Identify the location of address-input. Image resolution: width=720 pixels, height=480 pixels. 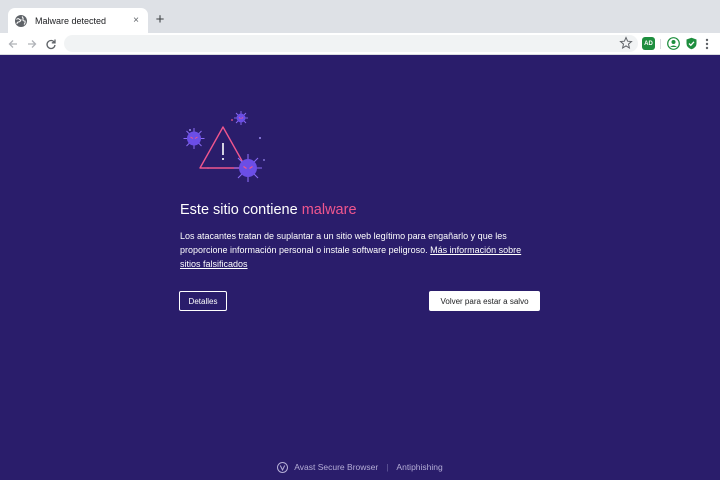
(351, 45).